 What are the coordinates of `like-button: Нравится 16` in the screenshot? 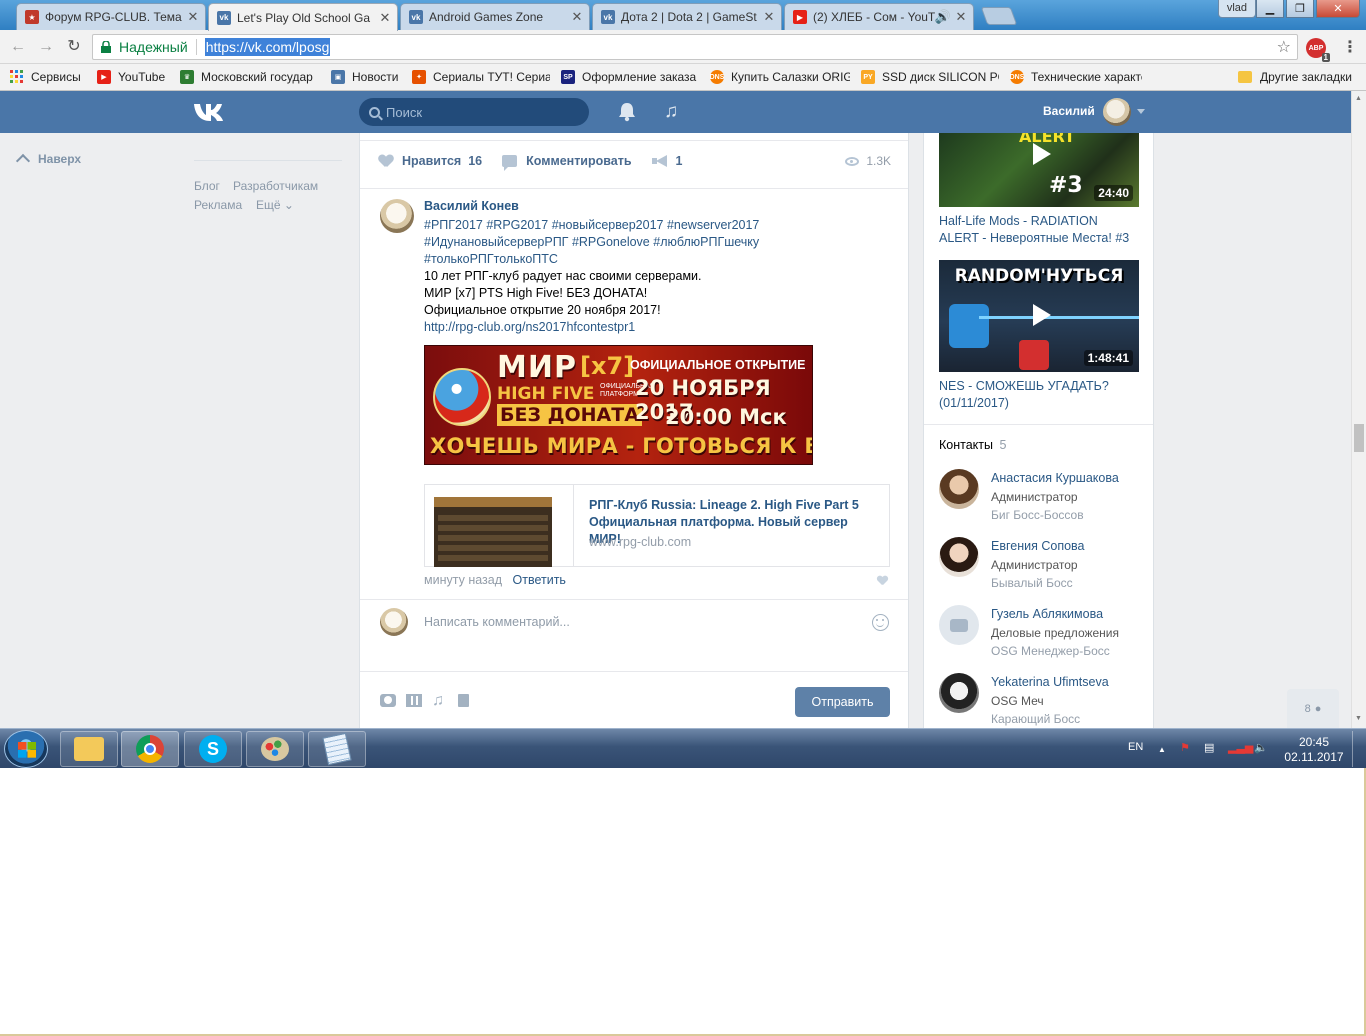 It's located at (430, 161).